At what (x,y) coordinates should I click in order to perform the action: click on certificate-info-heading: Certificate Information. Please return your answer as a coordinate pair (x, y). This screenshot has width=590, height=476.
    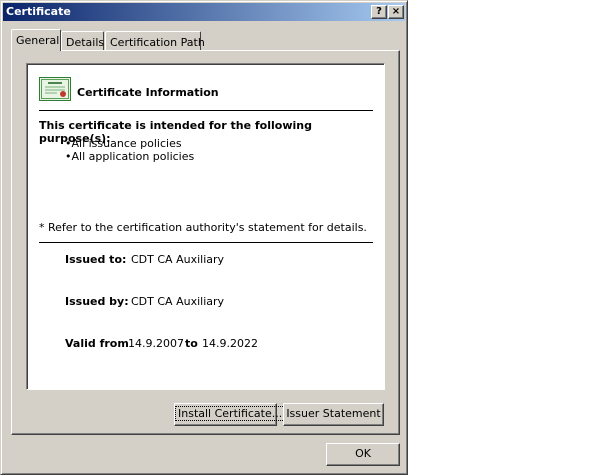
    Looking at the image, I should click on (148, 92).